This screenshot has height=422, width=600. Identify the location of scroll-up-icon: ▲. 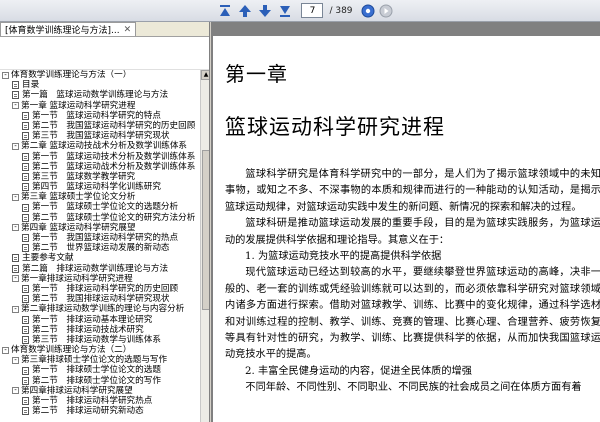
(205, 75).